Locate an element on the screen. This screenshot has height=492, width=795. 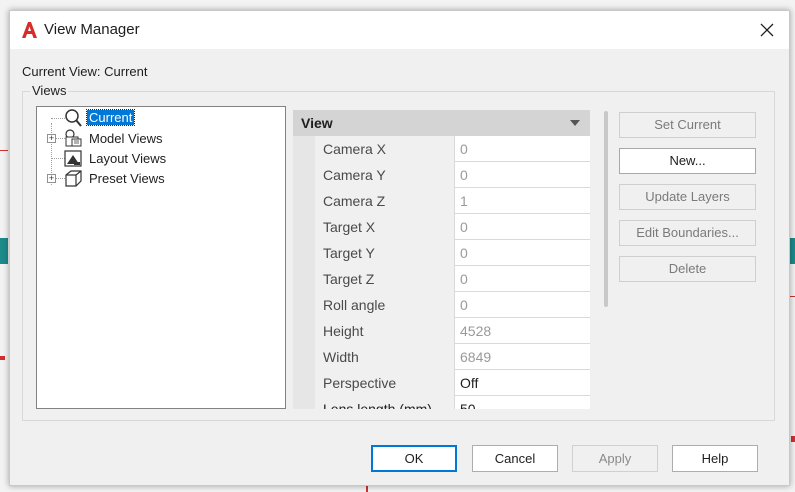
model-views-icon is located at coordinates (73, 138).